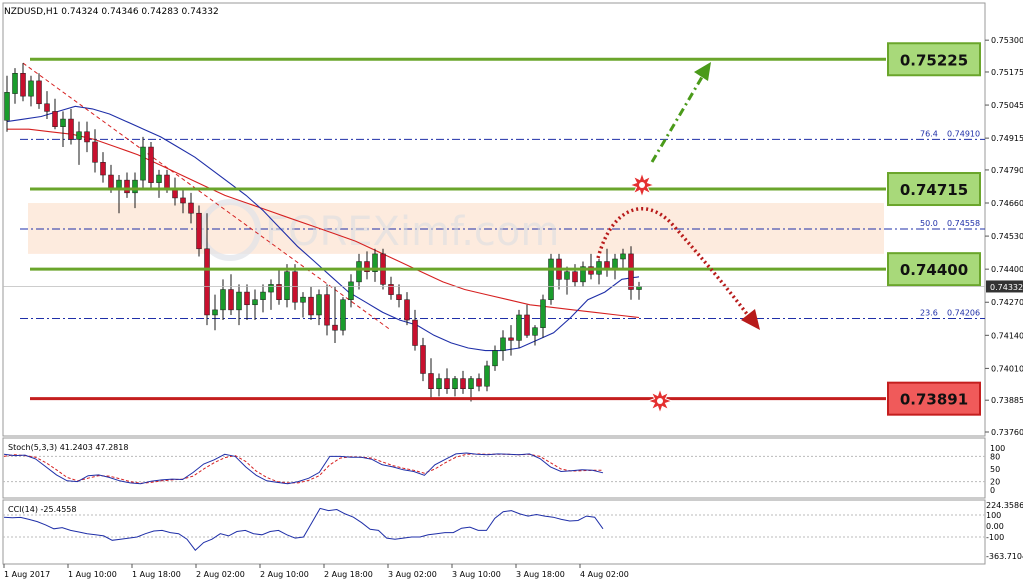  I want to click on level-label: 0.74715, so click(934, 190).